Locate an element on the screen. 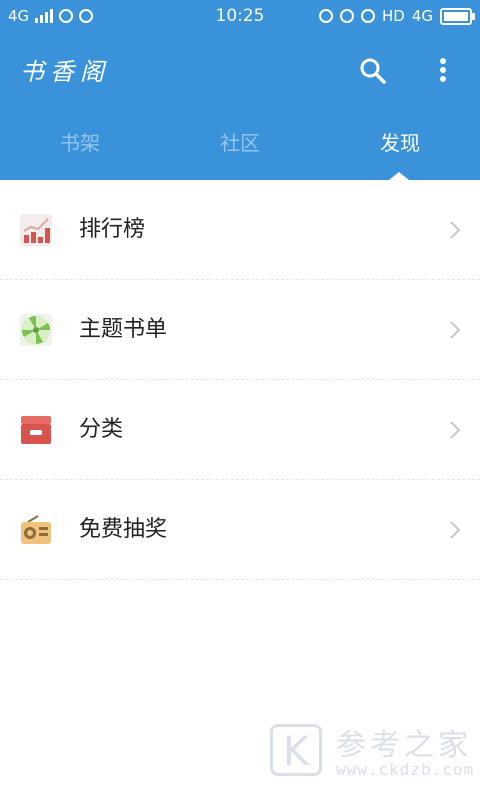 This screenshot has width=480, height=800. search-icon is located at coordinates (373, 71).